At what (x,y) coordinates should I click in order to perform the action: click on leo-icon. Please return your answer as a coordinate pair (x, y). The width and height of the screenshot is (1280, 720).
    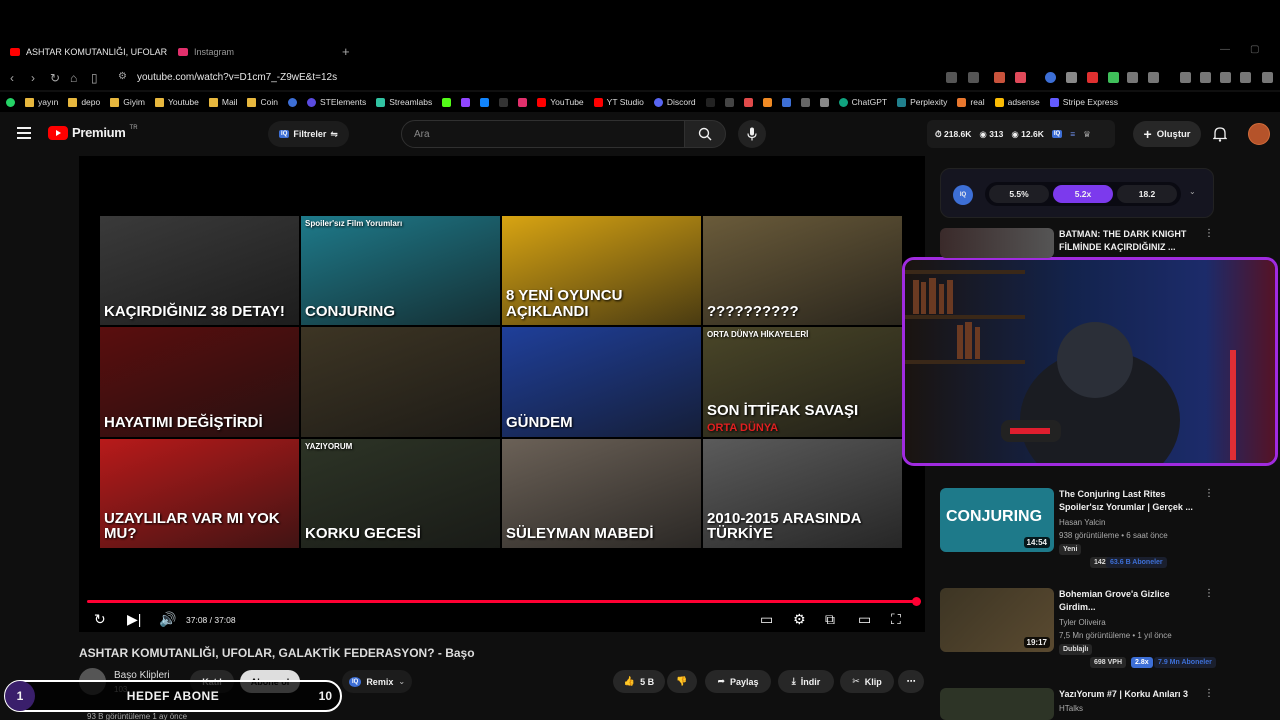
    Looking at the image, I should click on (1245, 77).